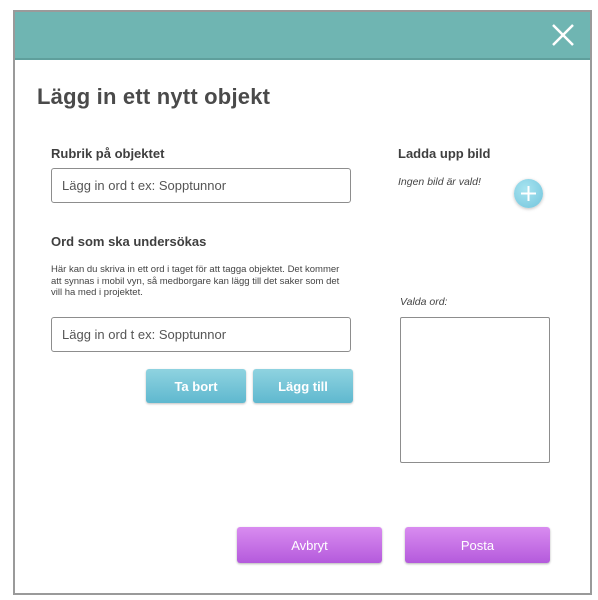  Describe the element at coordinates (309, 545) in the screenshot. I see `cancel-button: Avbryt` at that location.